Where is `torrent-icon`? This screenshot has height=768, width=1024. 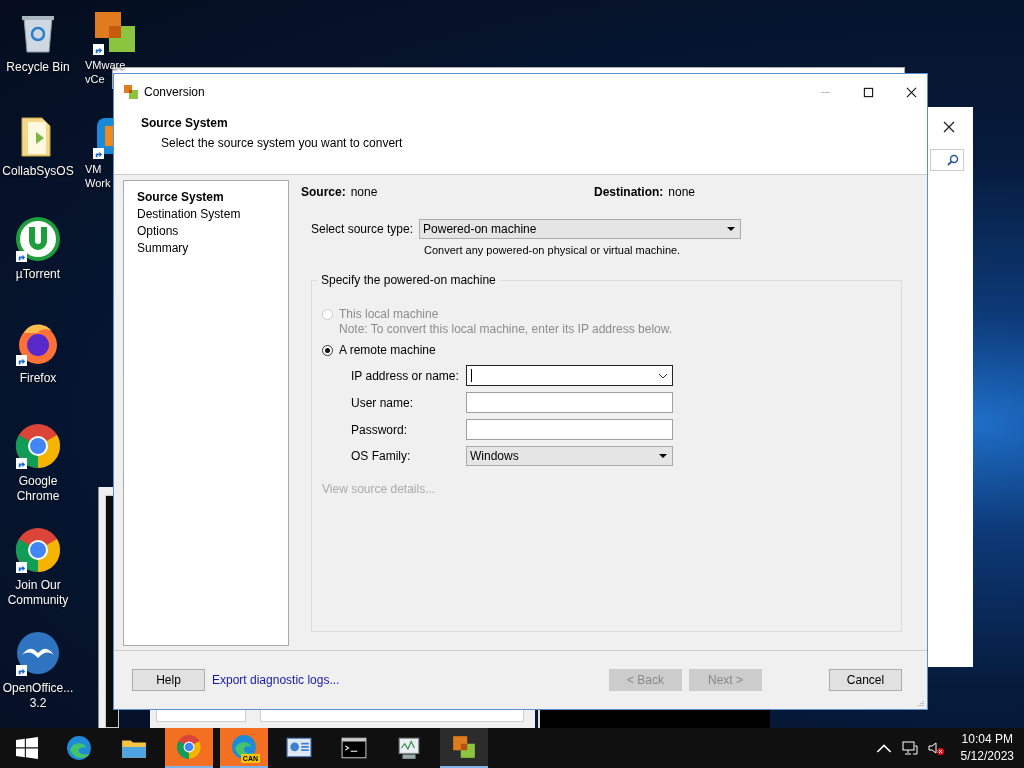 torrent-icon is located at coordinates (38, 239).